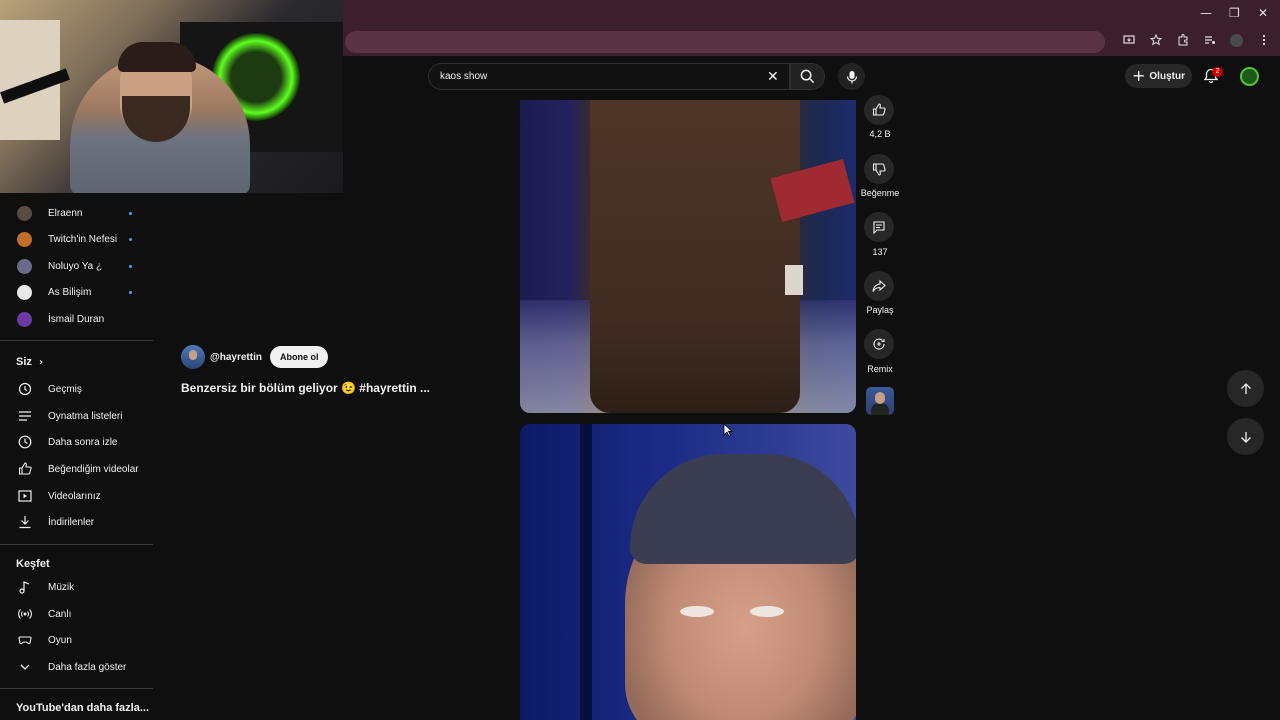 The width and height of the screenshot is (1280, 720). Describe the element at coordinates (24, 522) in the screenshot. I see `download-icon` at that location.